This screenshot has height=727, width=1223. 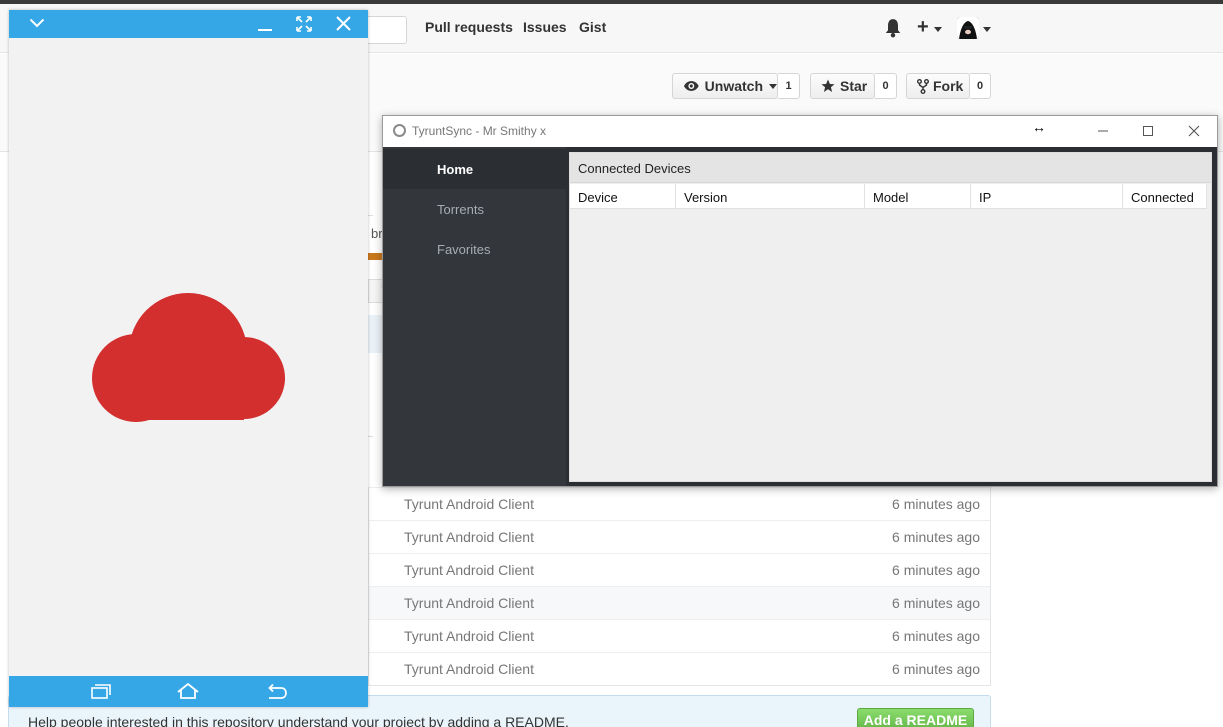 I want to click on back-icon, so click(x=277, y=691).